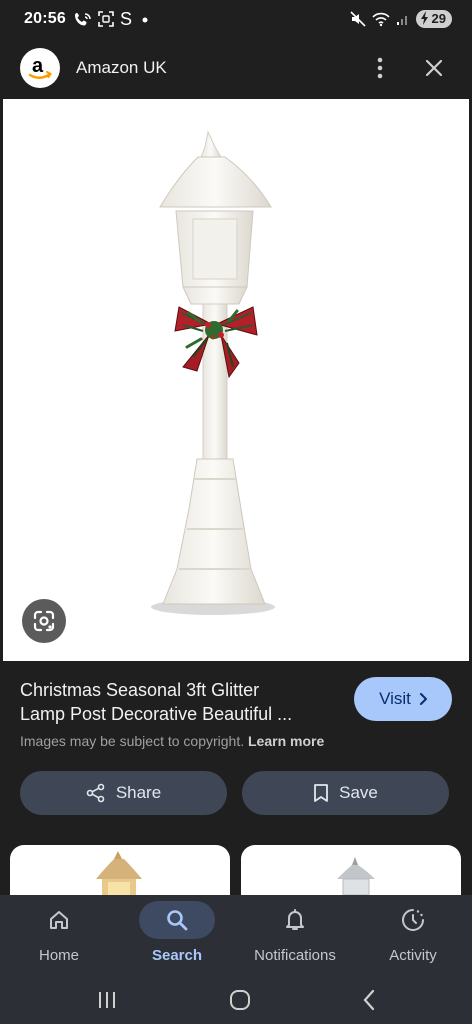 Image resolution: width=472 pixels, height=1024 pixels. I want to click on nav-home-label: Home, so click(58, 955).